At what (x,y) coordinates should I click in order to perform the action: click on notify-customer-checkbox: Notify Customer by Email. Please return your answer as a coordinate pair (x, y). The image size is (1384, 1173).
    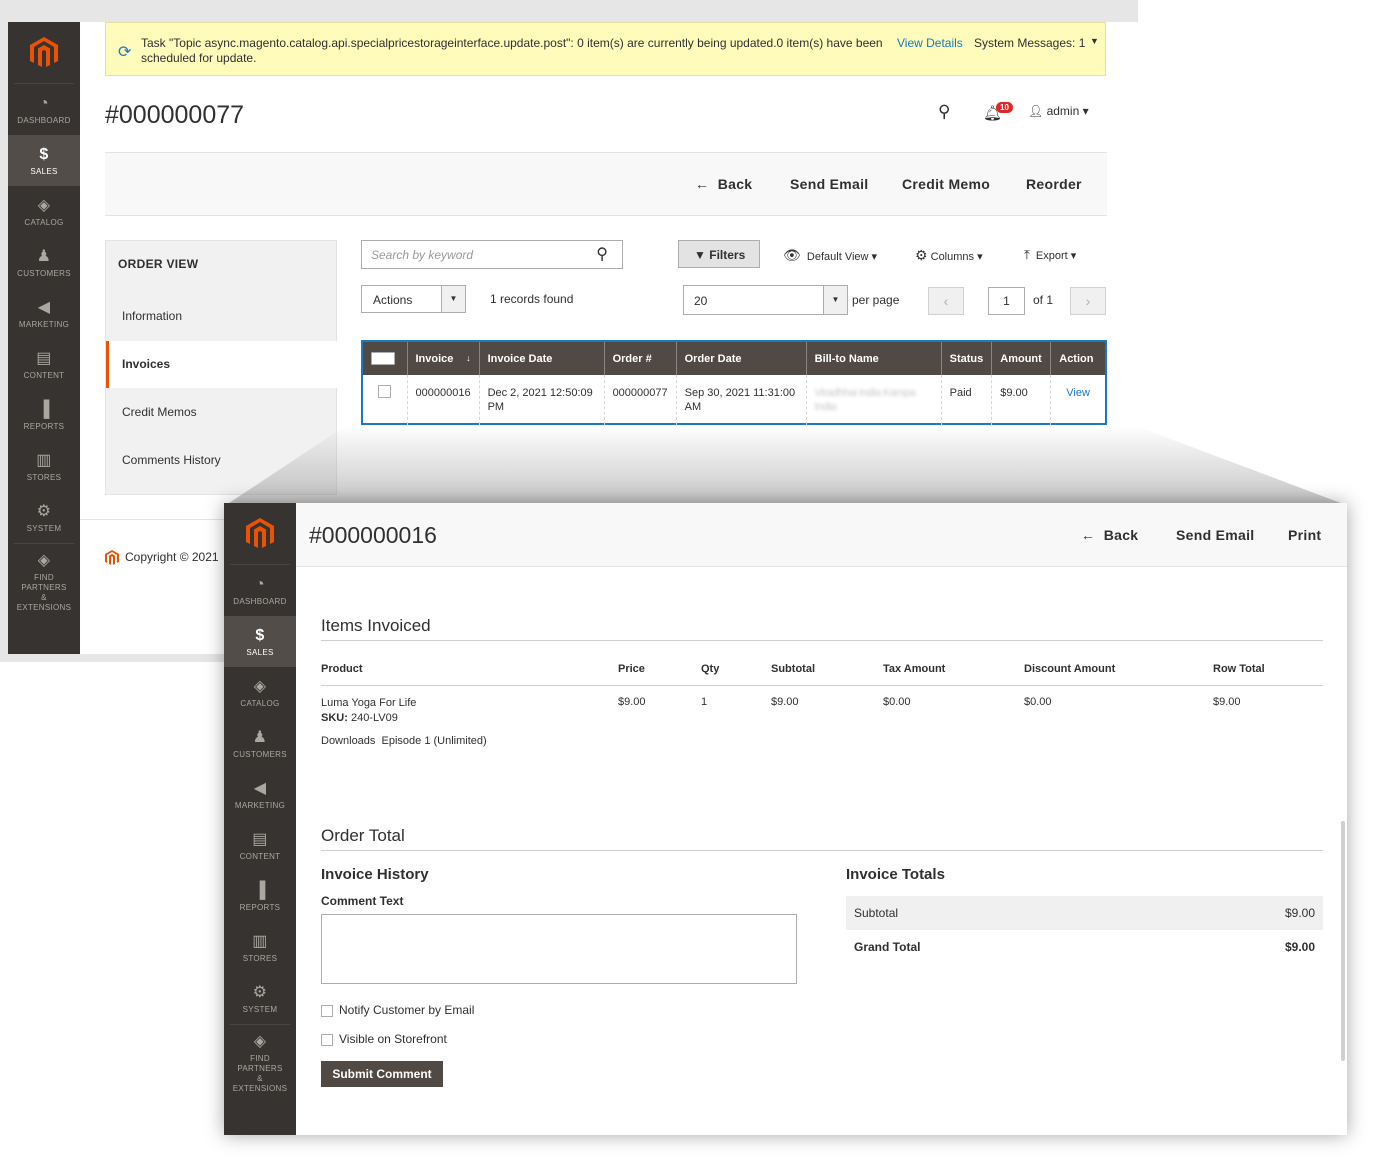
    Looking at the image, I should click on (397, 1010).